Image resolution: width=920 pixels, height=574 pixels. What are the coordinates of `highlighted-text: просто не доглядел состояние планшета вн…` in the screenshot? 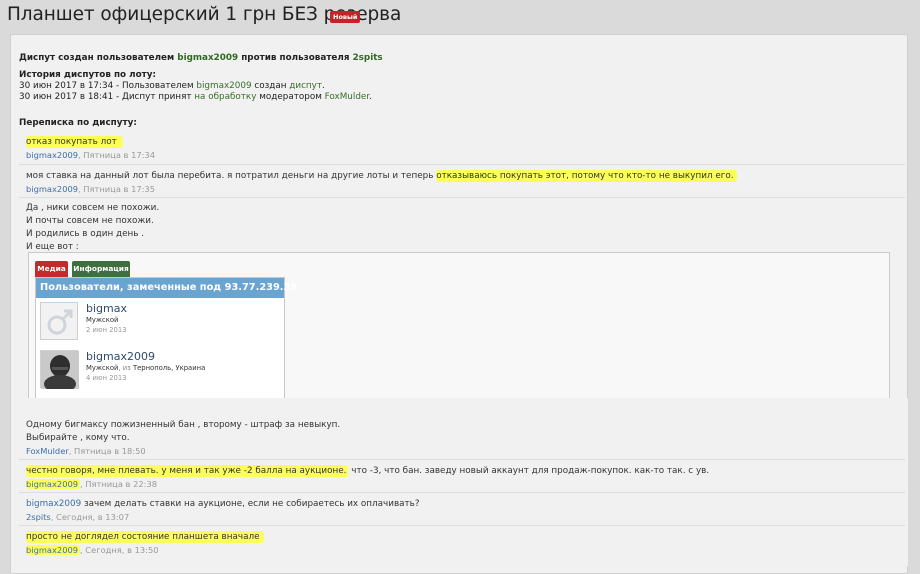 It's located at (145, 537).